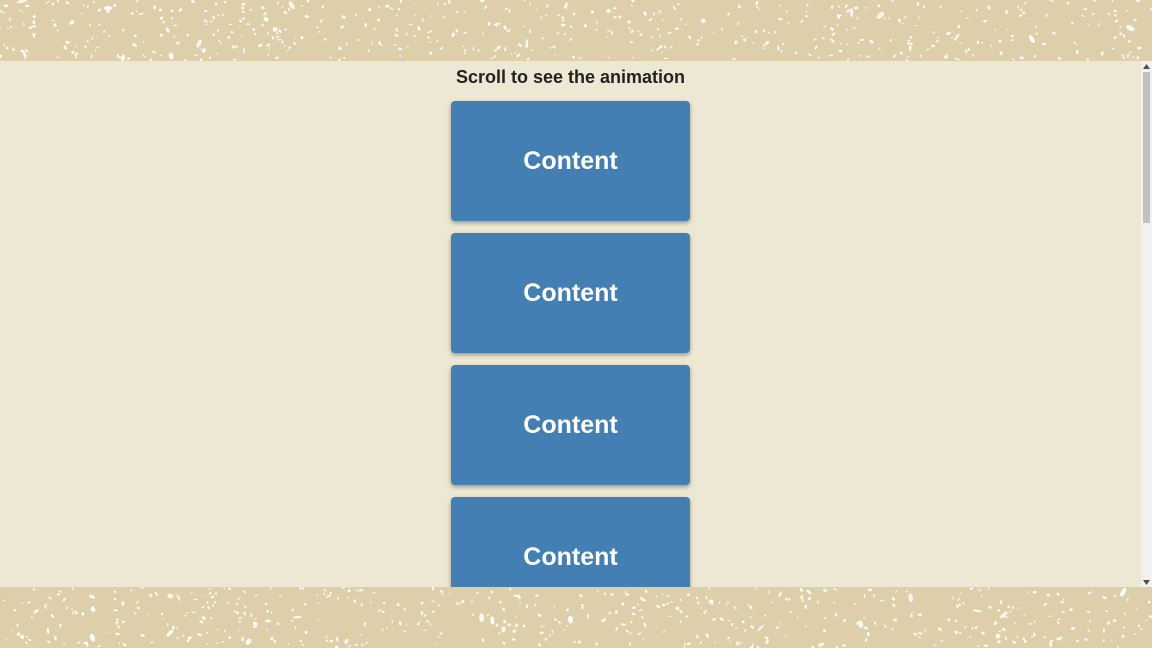 This screenshot has height=648, width=1152. Describe the element at coordinates (1146, 147) in the screenshot. I see `scroll-thumb` at that location.